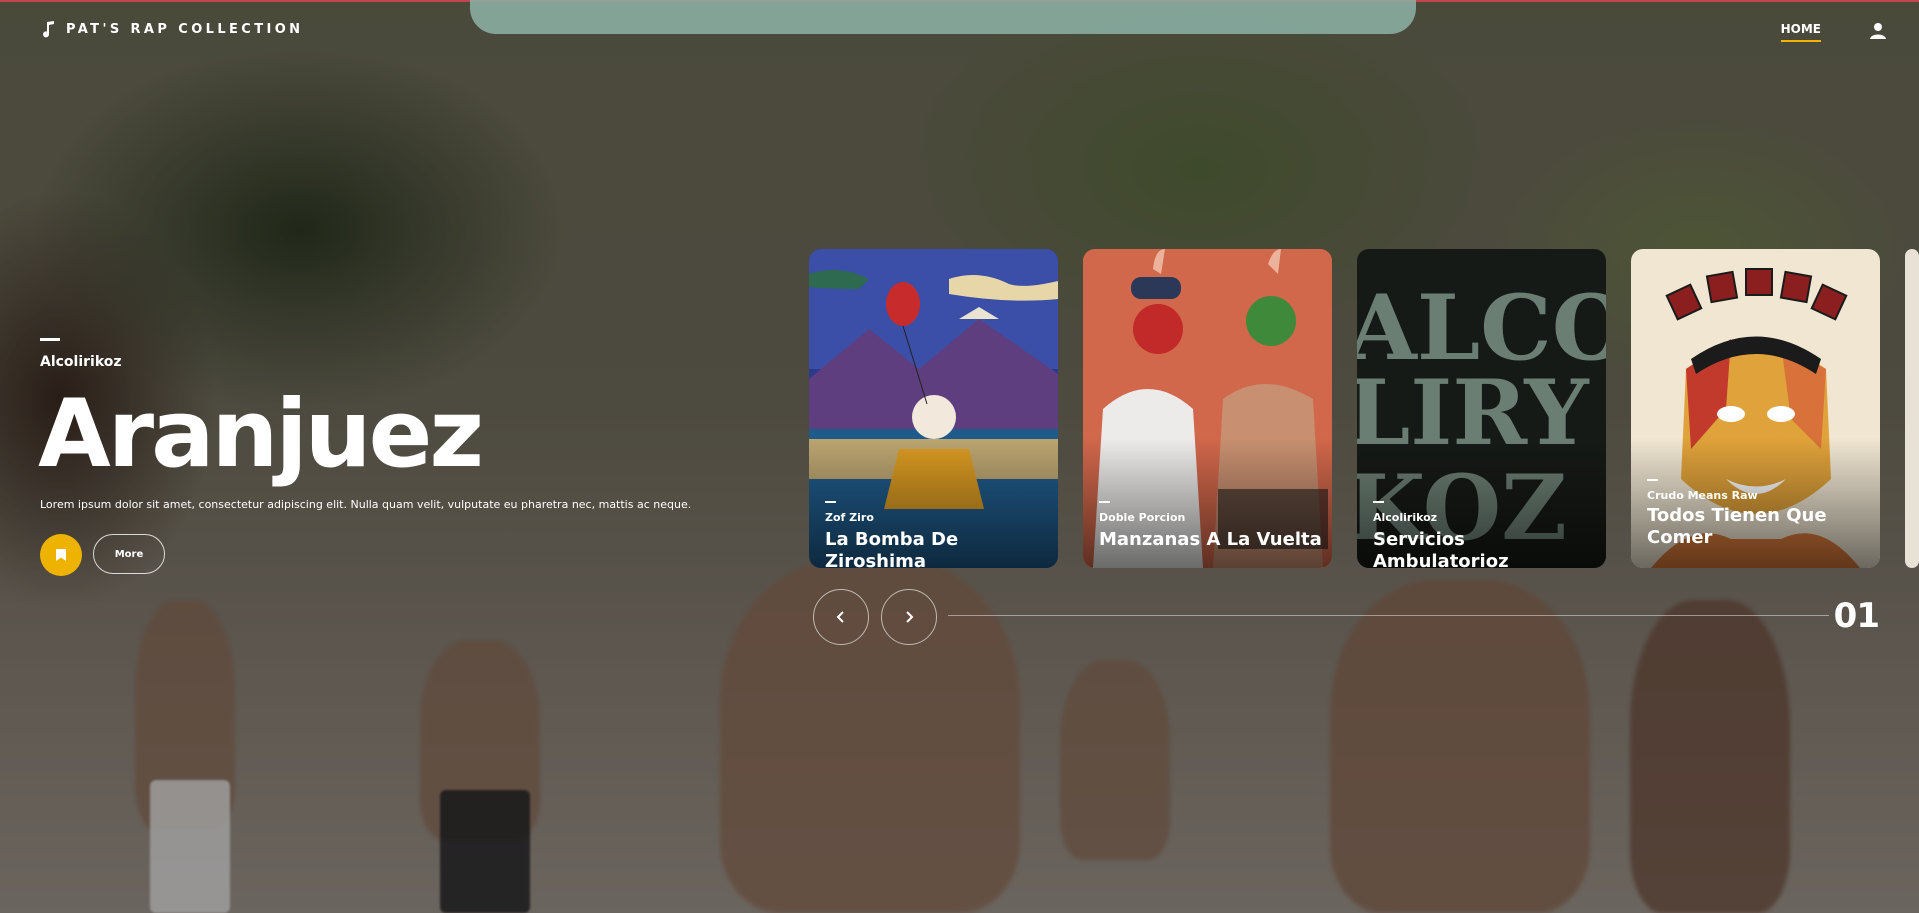 The height and width of the screenshot is (913, 1919). I want to click on bookmark-icon, so click(61, 555).